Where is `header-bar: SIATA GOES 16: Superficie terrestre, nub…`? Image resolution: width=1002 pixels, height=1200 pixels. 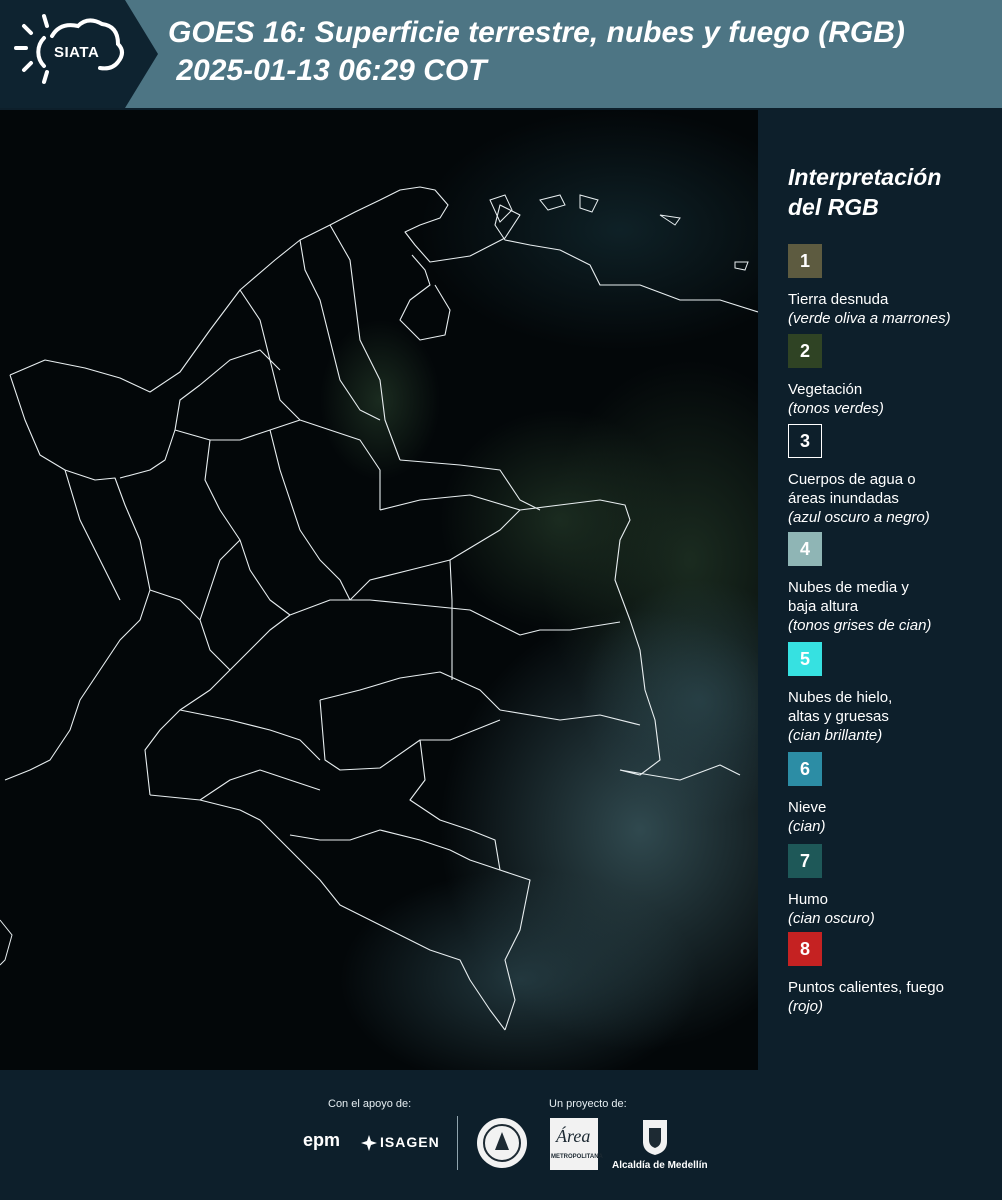 header-bar: SIATA GOES 16: Superficie terrestre, nub… is located at coordinates (501, 54).